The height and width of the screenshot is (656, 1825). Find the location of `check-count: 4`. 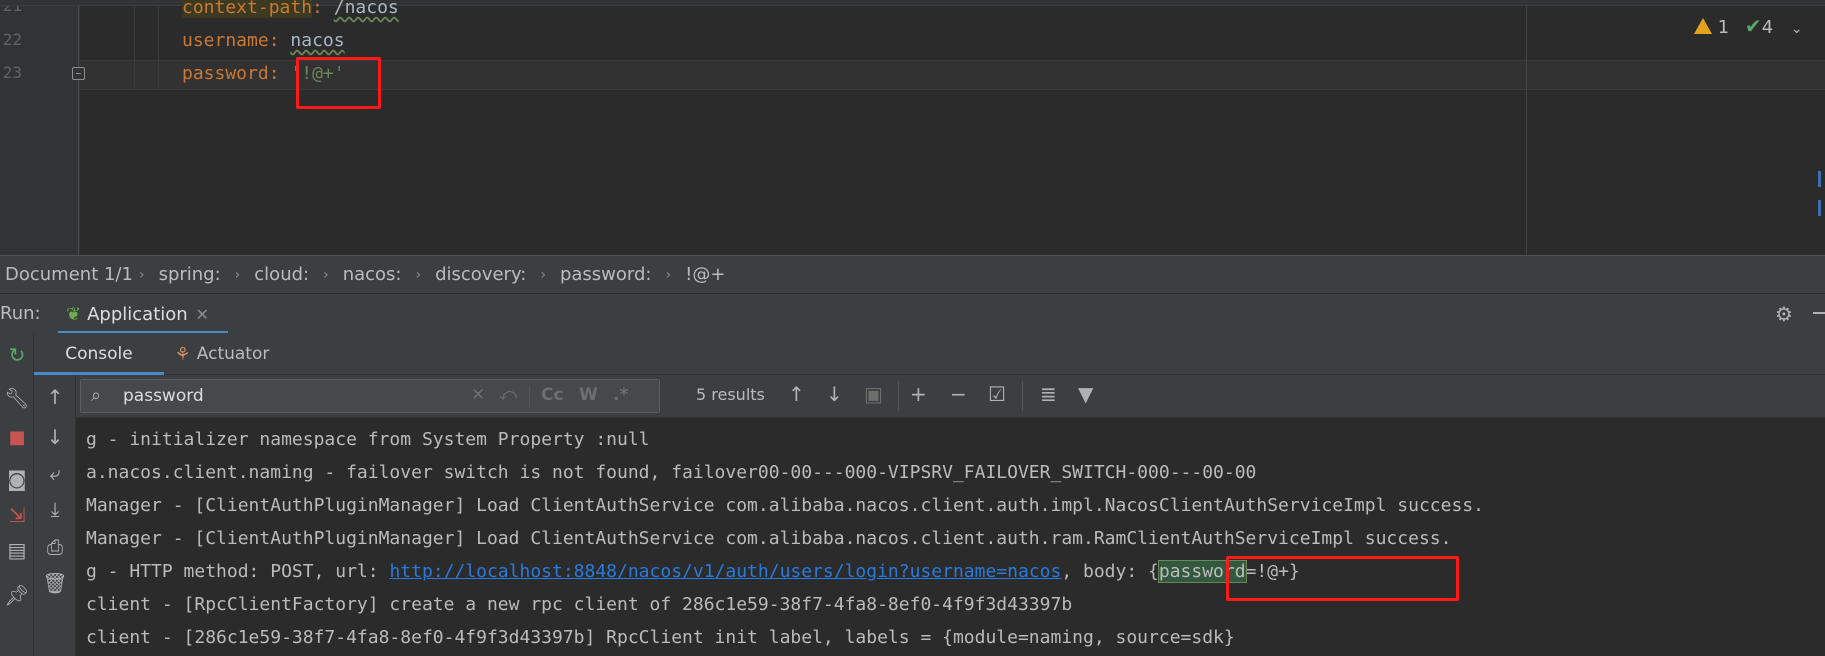

check-count: 4 is located at coordinates (1767, 27).